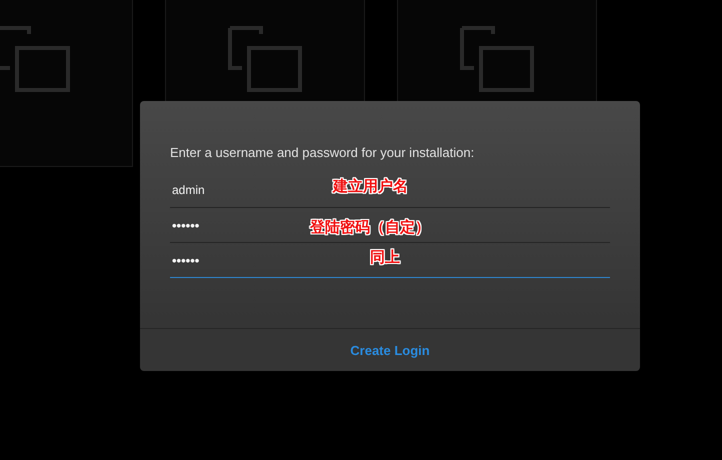 The width and height of the screenshot is (722, 460). Describe the element at coordinates (323, 152) in the screenshot. I see `dialog-prompt: Enter a username and password for your installation:` at that location.